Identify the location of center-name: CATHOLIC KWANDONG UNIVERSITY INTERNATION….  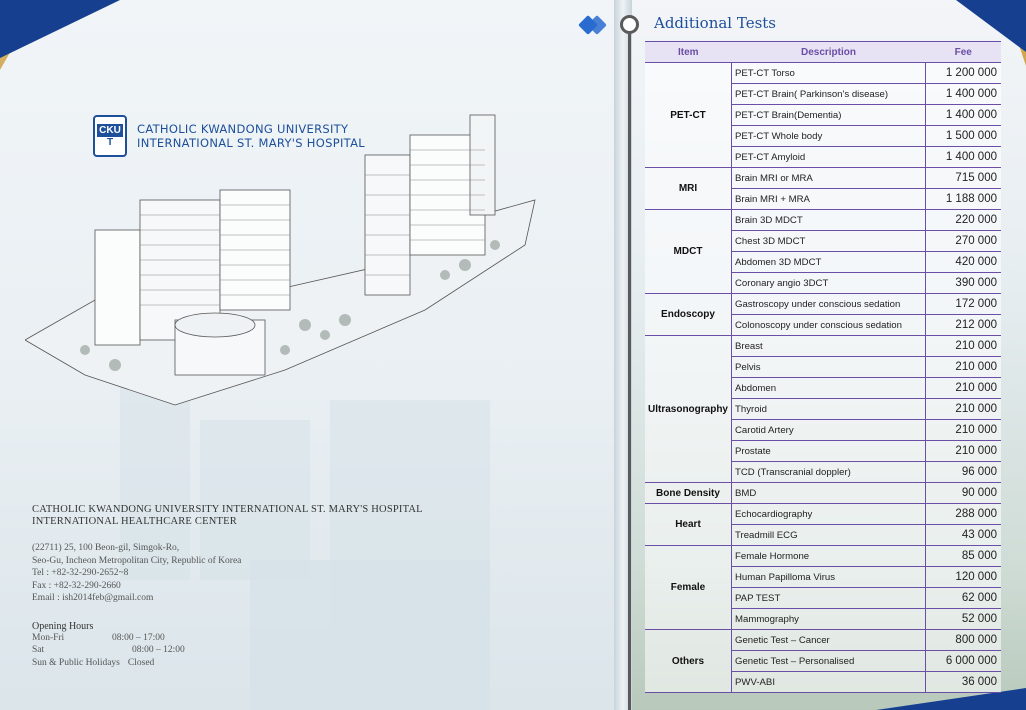
(227, 509).